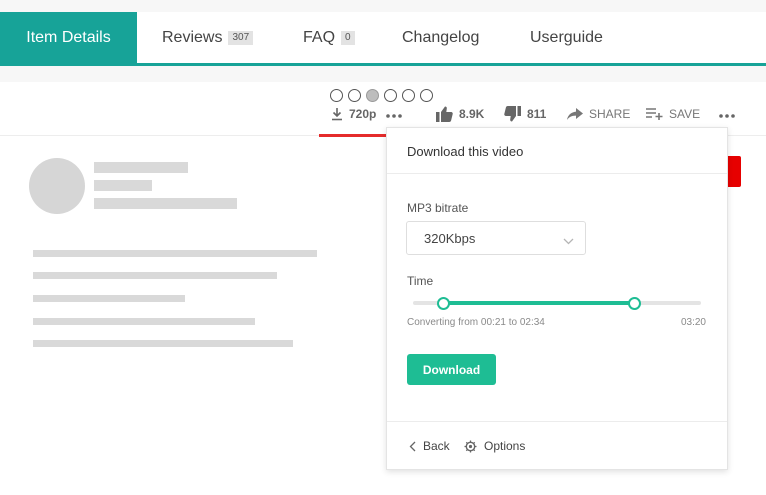  What do you see at coordinates (472, 114) in the screenshot?
I see `likes-count: 8.9K` at bounding box center [472, 114].